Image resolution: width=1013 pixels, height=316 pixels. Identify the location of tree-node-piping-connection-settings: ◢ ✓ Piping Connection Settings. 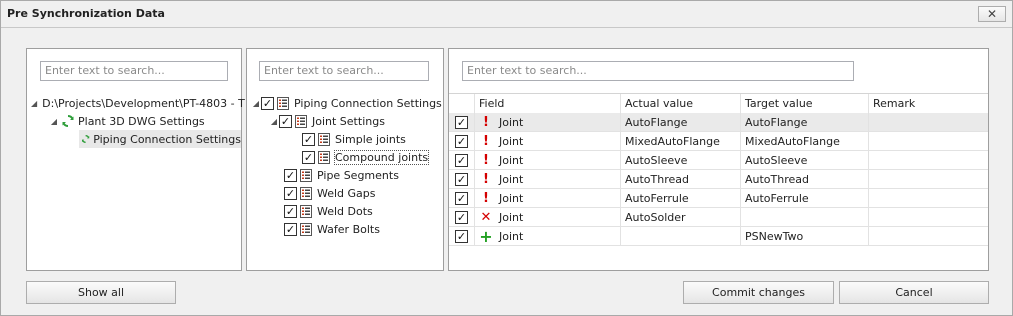
(346, 103).